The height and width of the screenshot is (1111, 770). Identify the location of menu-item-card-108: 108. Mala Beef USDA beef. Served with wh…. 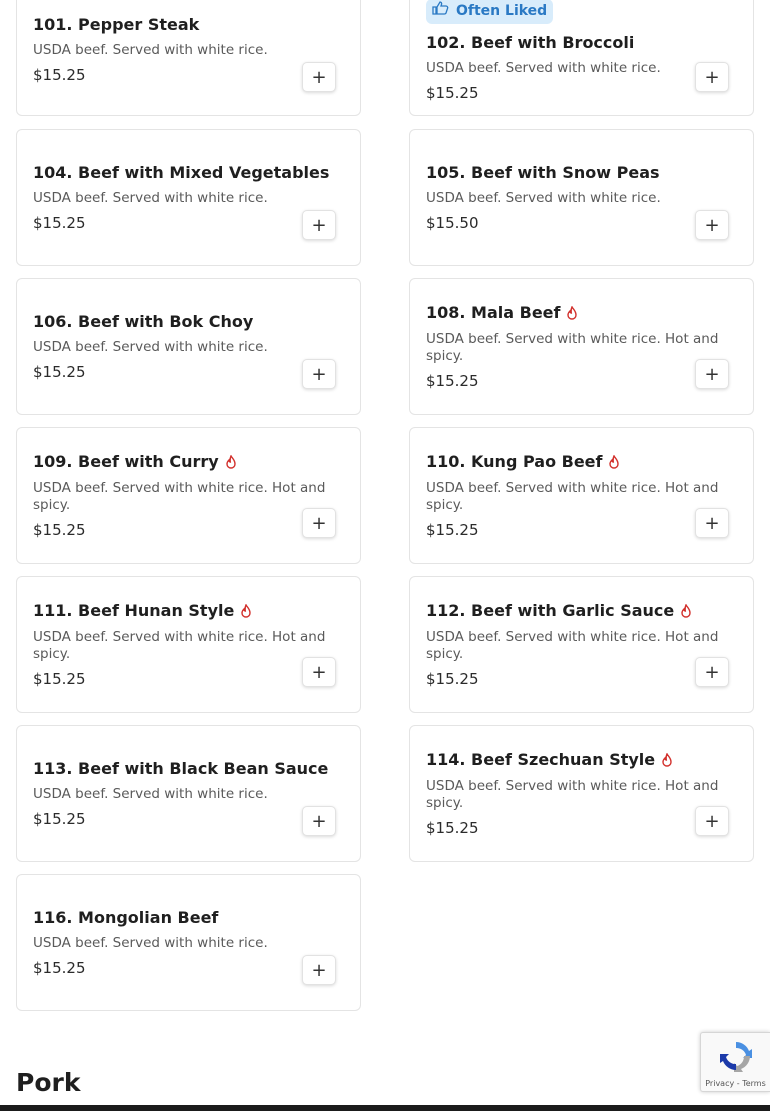
(581, 346).